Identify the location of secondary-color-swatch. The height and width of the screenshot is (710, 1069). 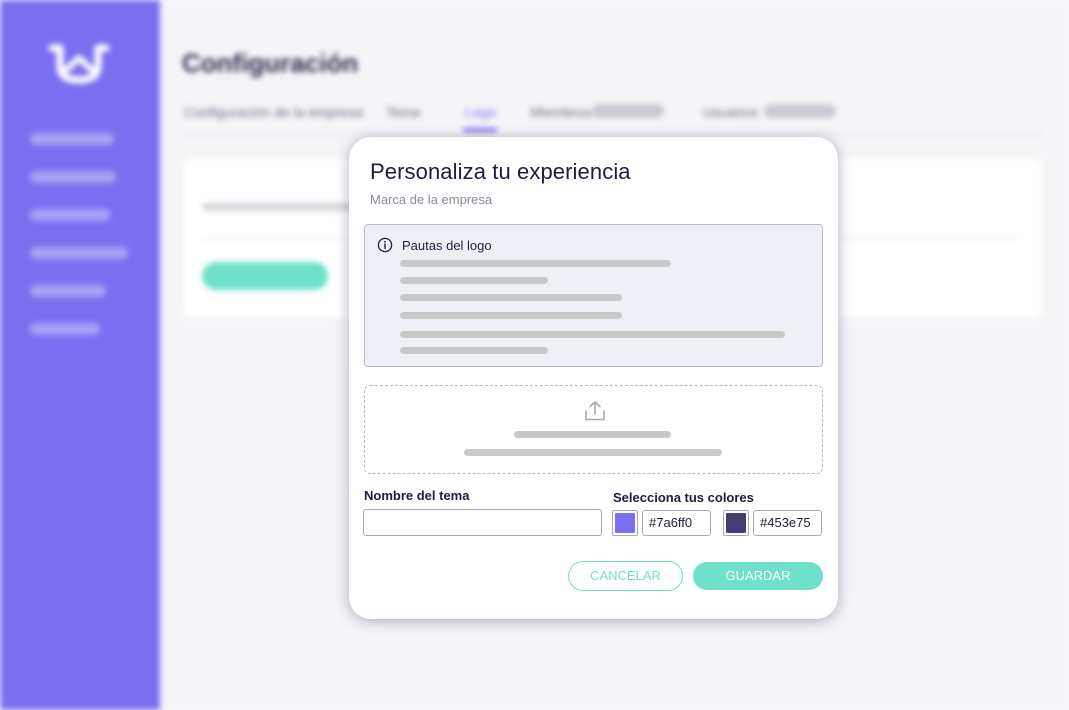
(736, 523).